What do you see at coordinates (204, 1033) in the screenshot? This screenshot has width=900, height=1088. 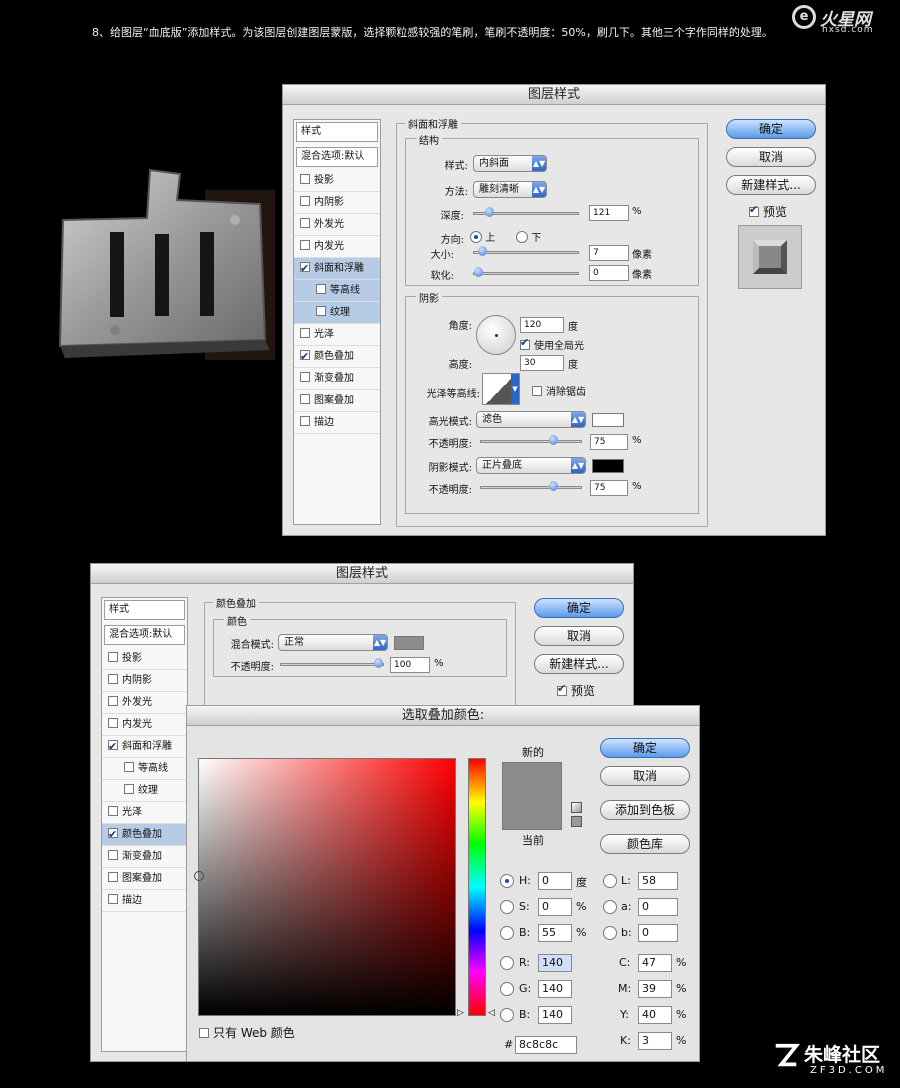 I see `web-only-checkbox` at bounding box center [204, 1033].